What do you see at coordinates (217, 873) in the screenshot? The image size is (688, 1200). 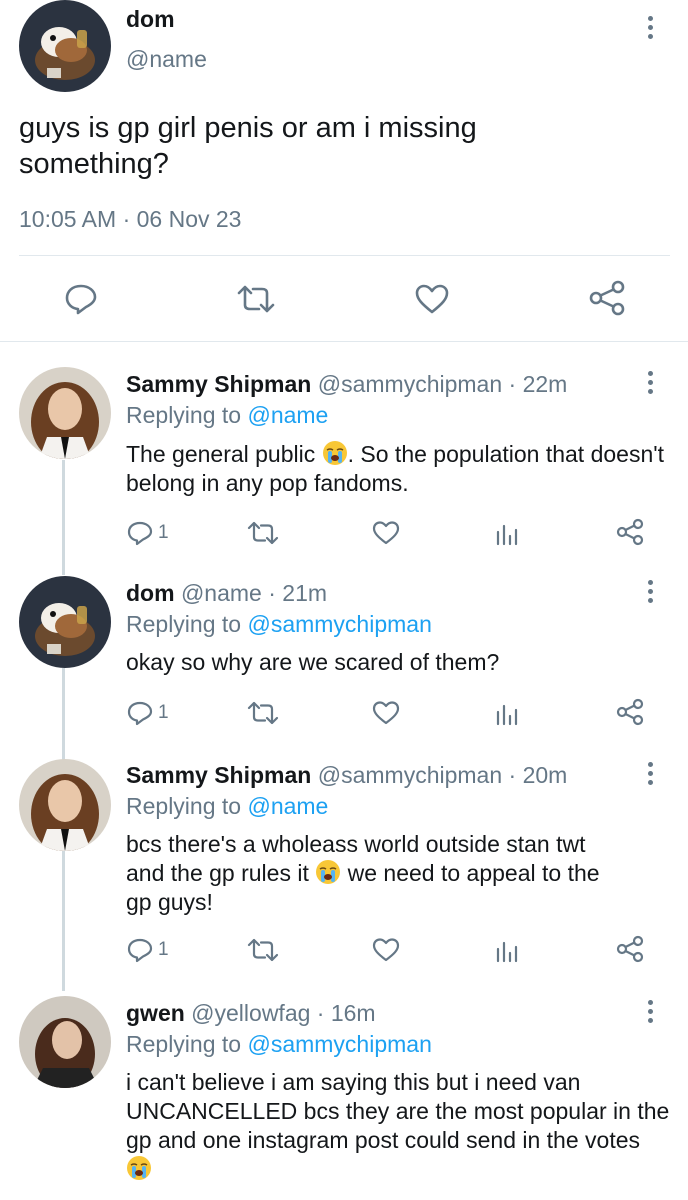 I see `tweet-text-part: and the gp rules it` at bounding box center [217, 873].